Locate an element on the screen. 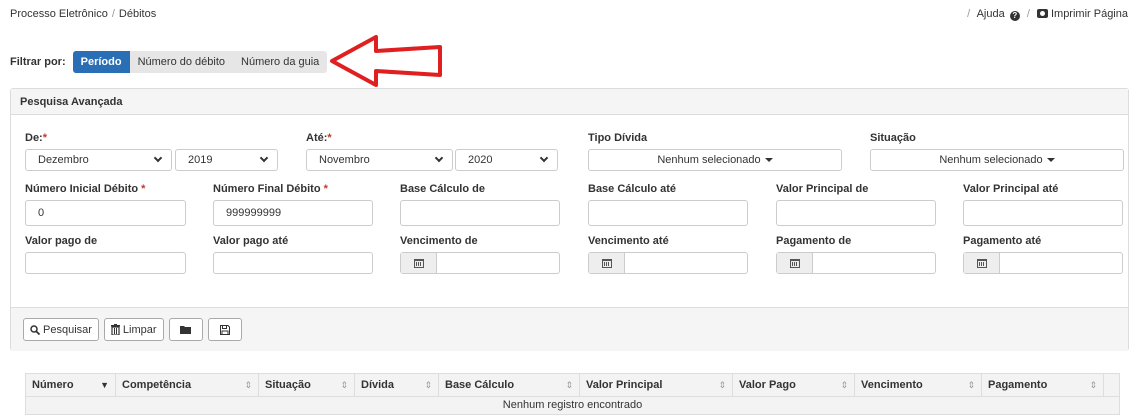 This screenshot has width=1140, height=417. vencimento-ate-input is located at coordinates (668, 263).